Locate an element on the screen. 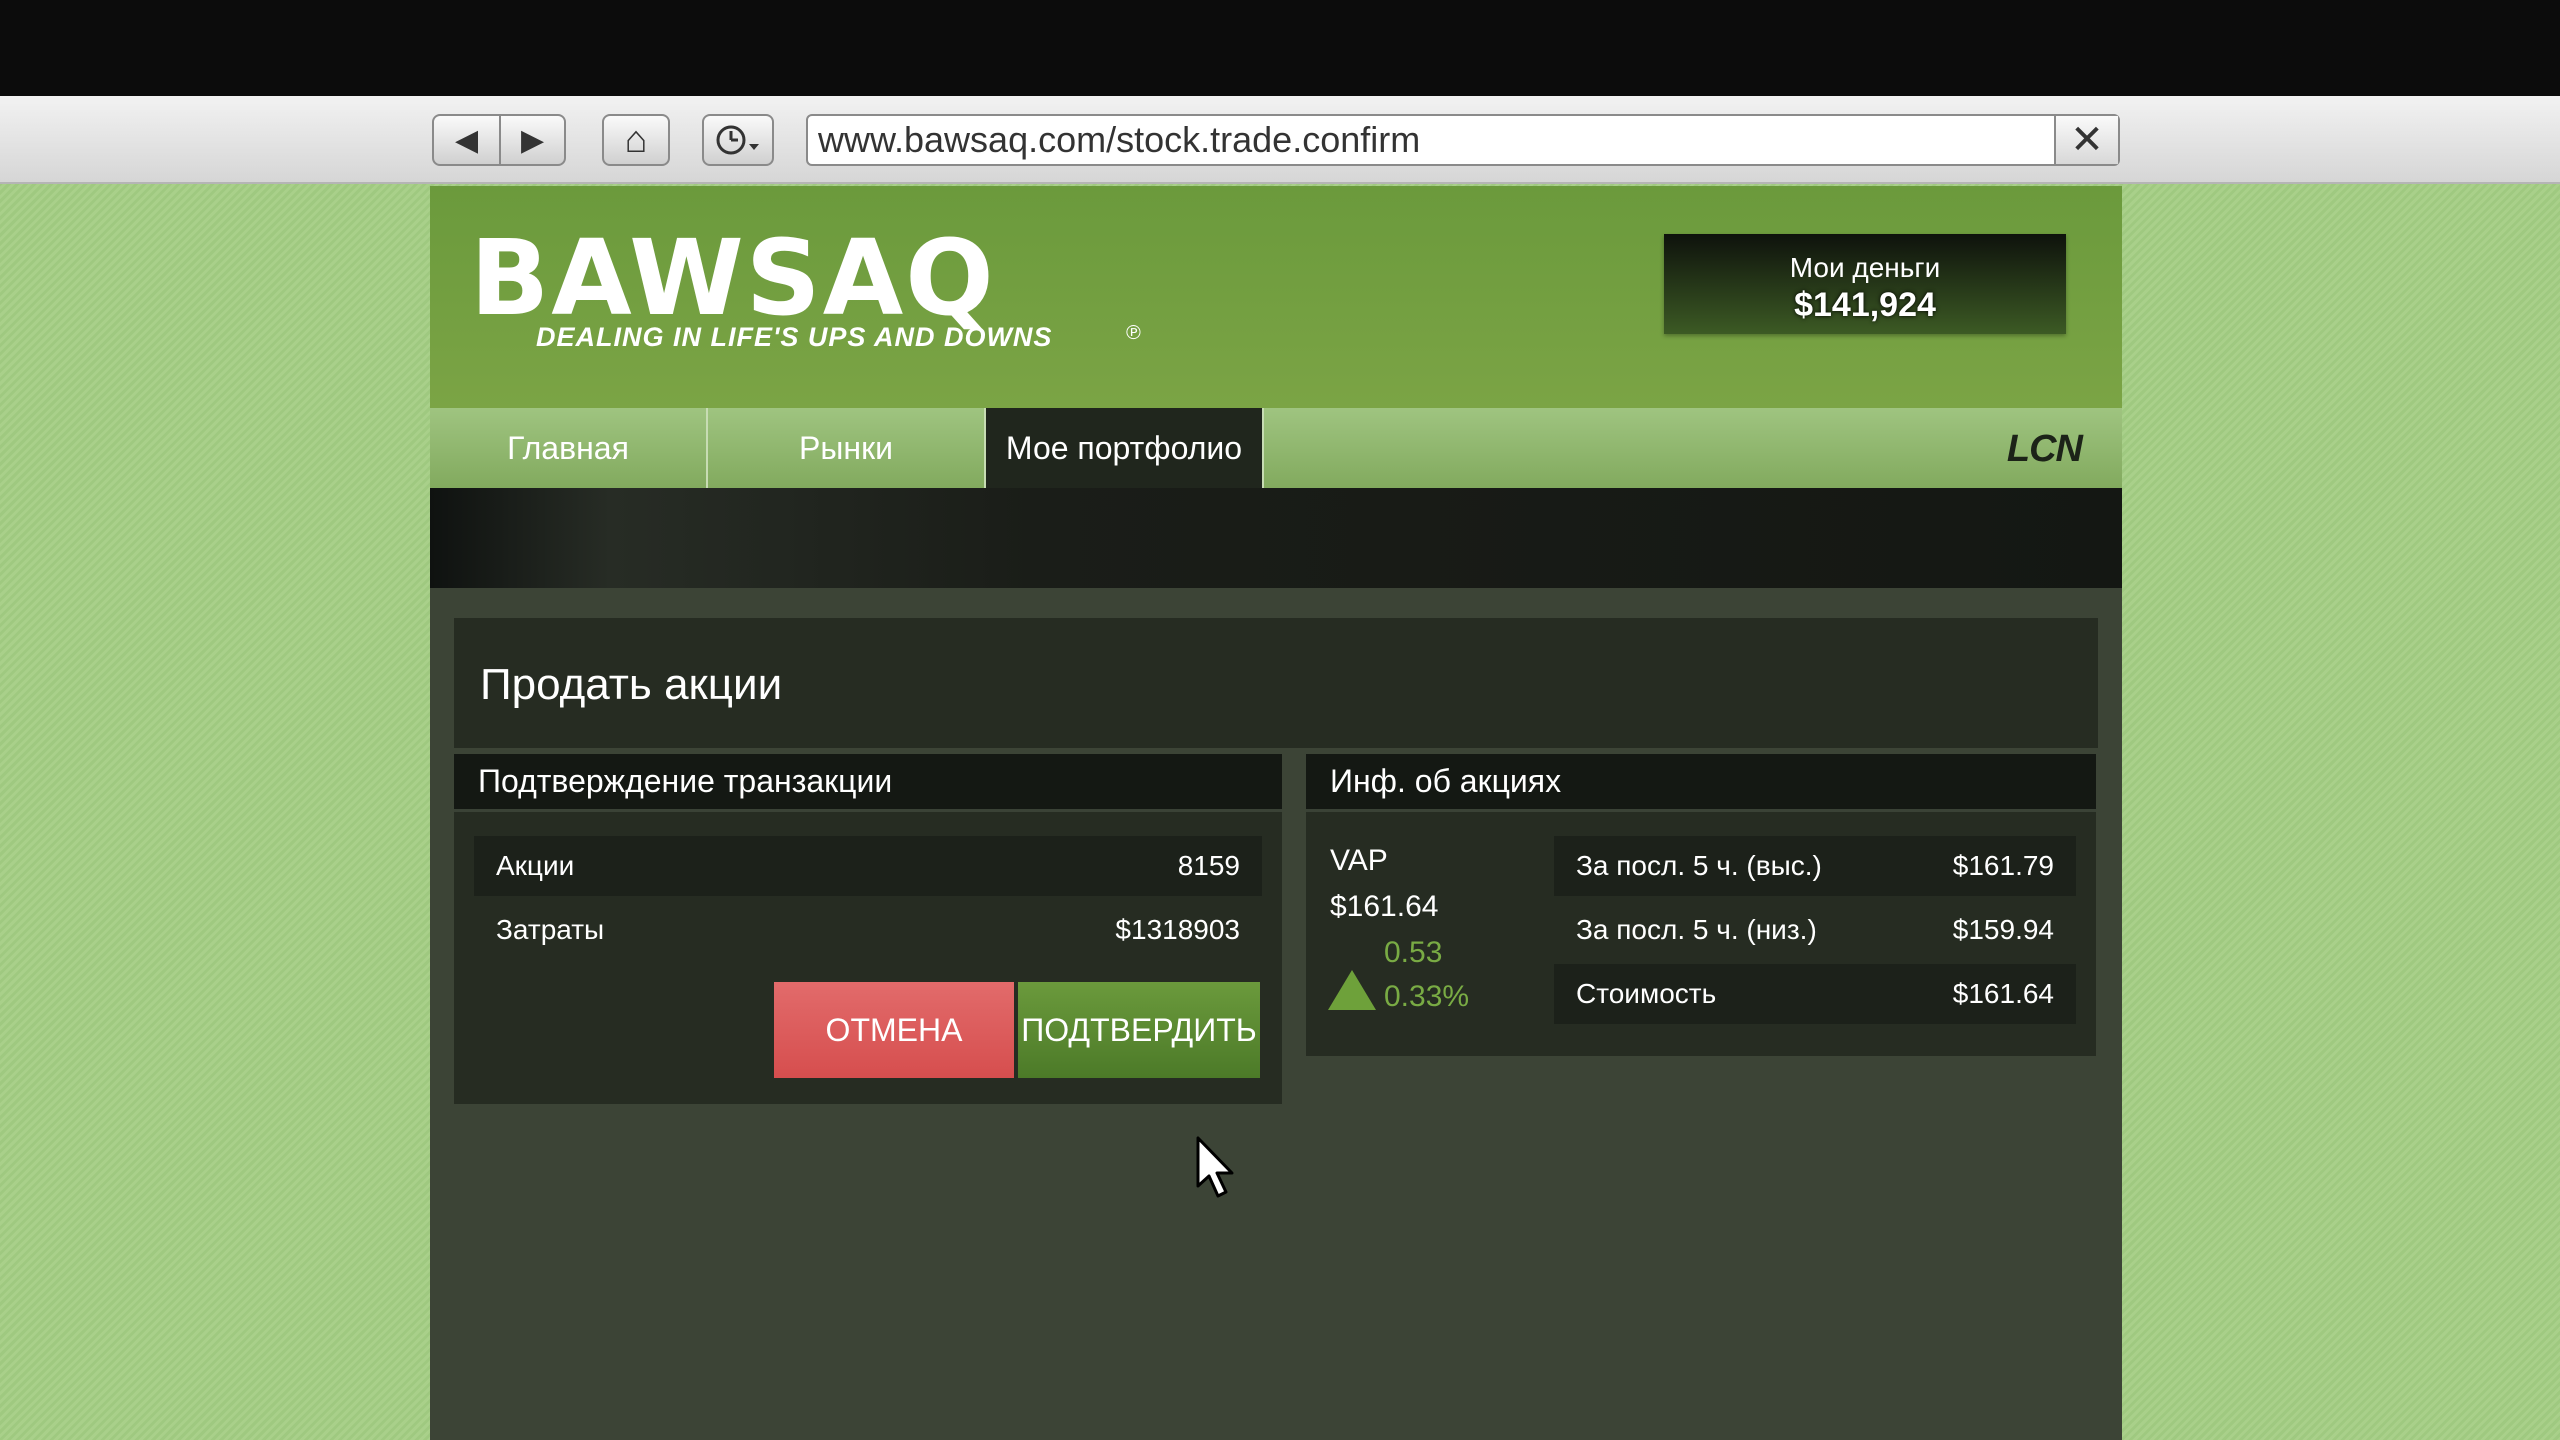 The image size is (2560, 1440). registered-mark: ℗ is located at coordinates (1133, 333).